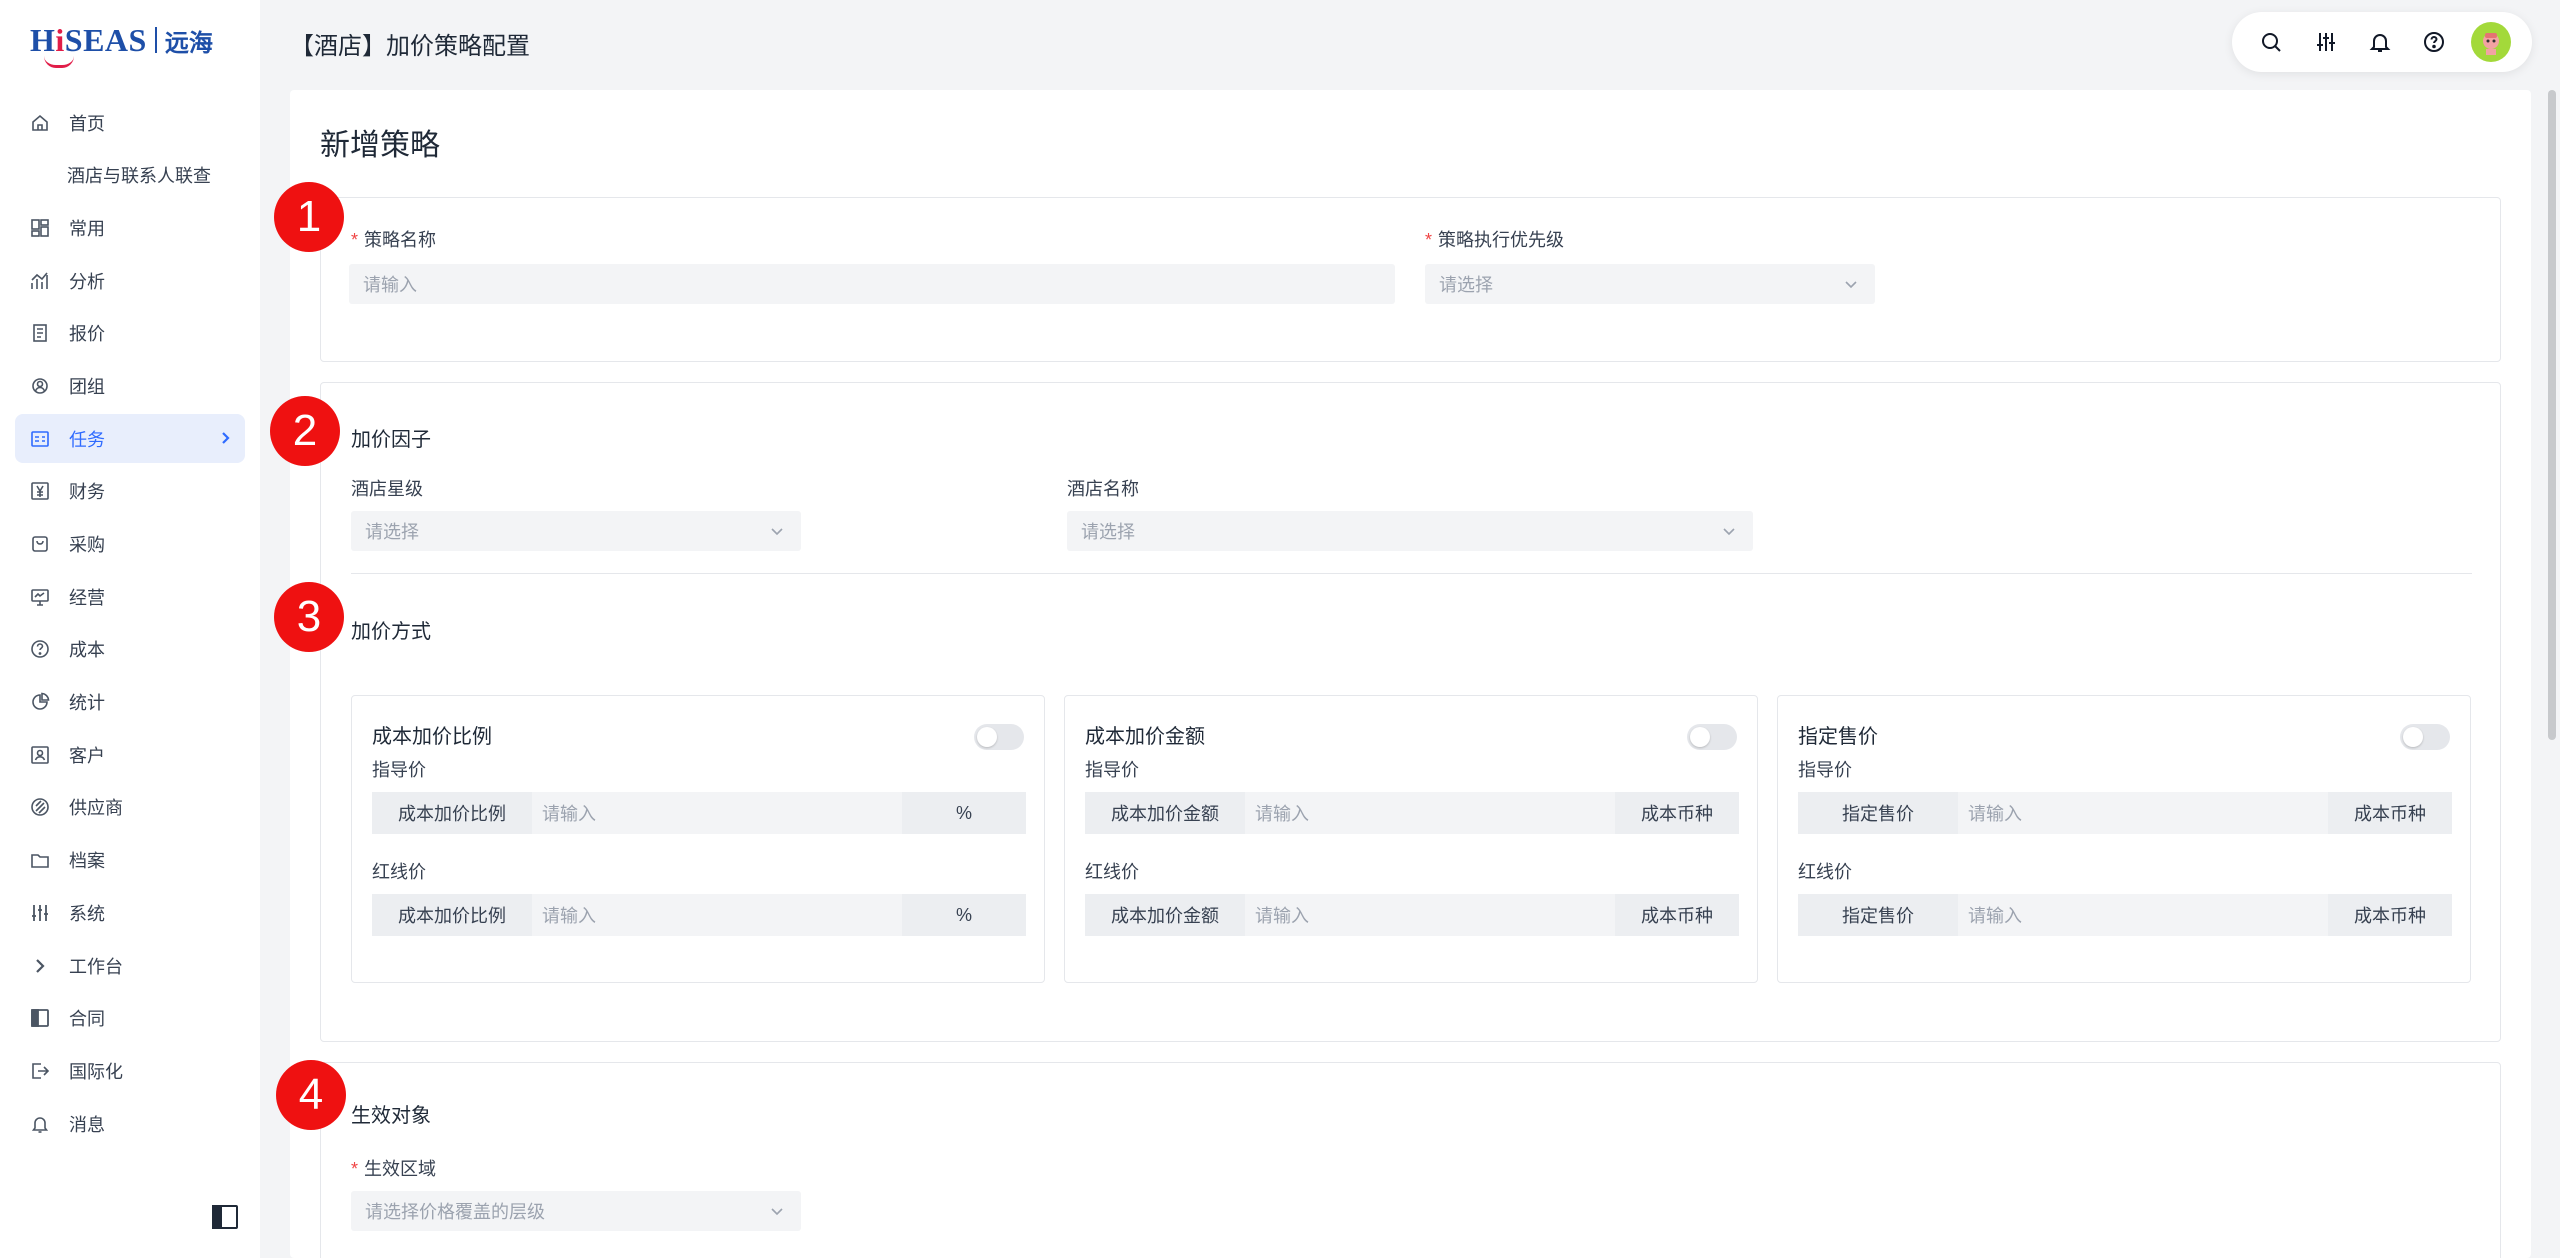 This screenshot has width=2560, height=1258. I want to click on guide-price-input-group: 成本加价比例 请输入 %, so click(699, 813).